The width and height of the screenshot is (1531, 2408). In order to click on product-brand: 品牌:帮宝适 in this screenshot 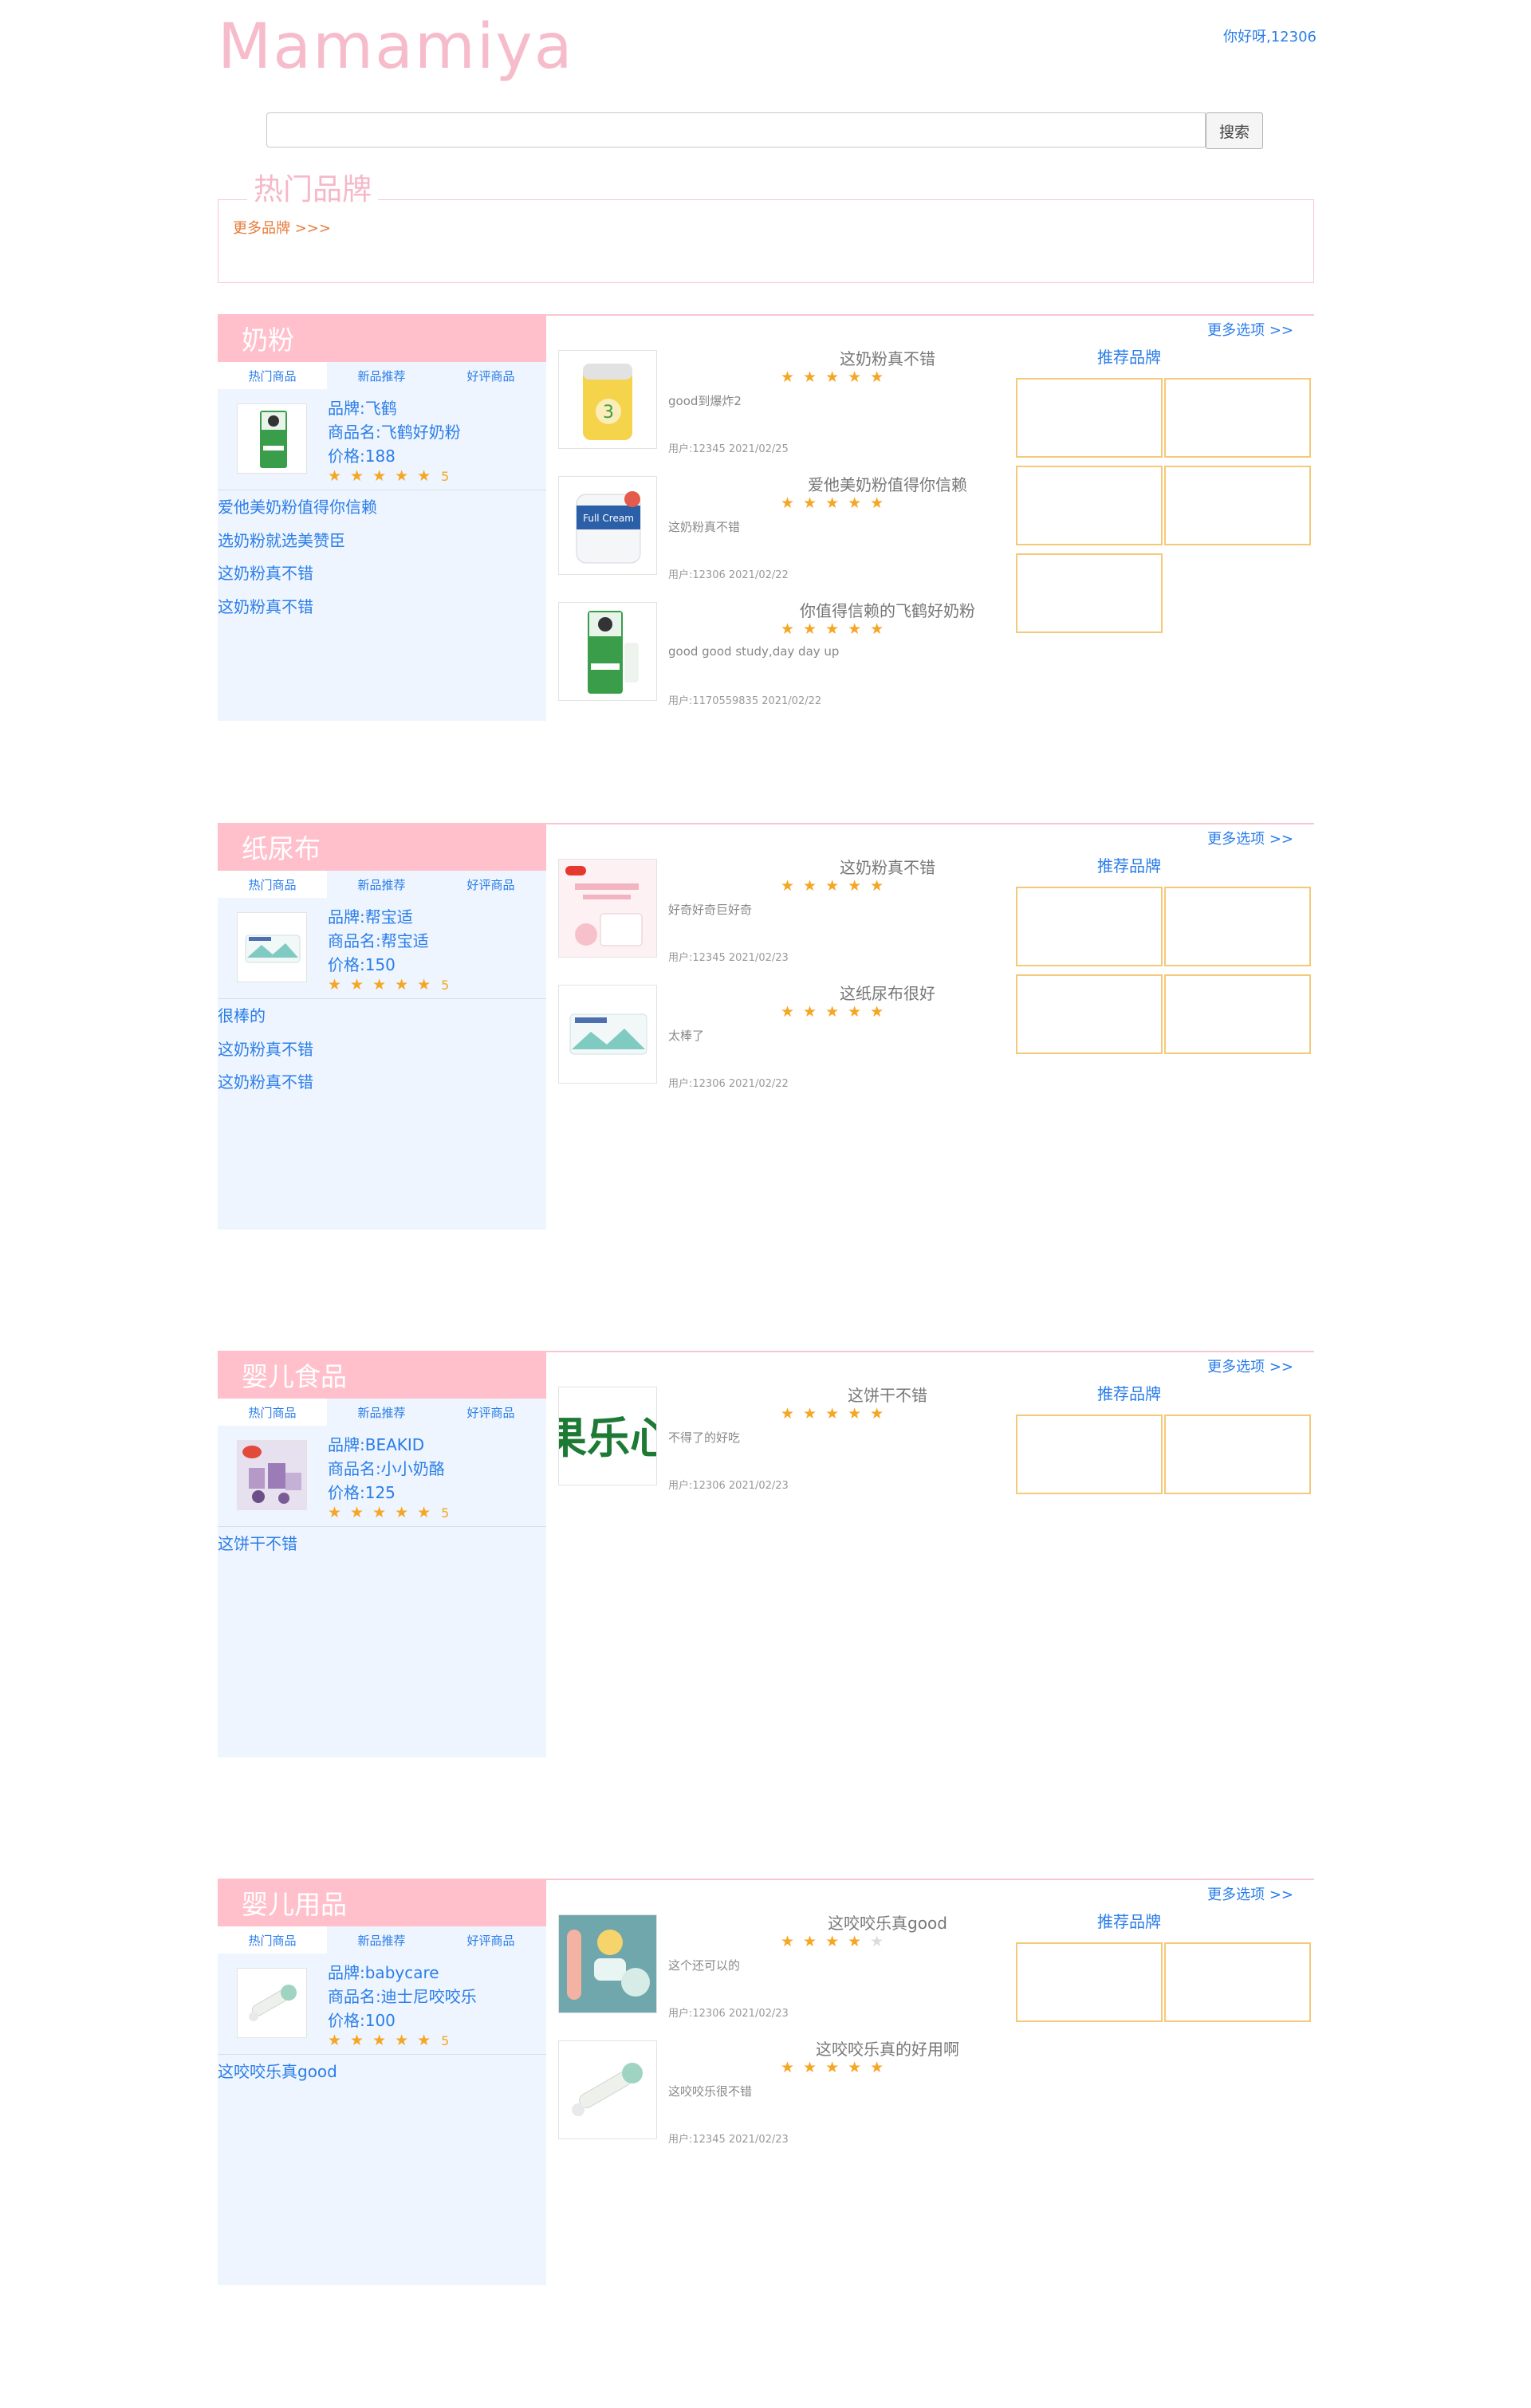, I will do `click(370, 917)`.